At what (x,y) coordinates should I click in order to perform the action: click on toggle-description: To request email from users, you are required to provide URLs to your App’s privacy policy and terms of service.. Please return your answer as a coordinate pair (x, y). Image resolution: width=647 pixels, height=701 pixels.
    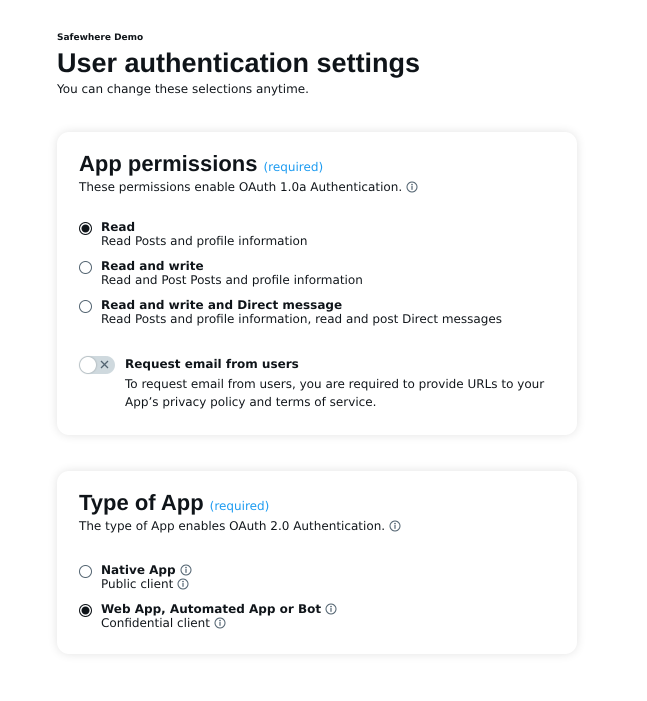
    Looking at the image, I should click on (335, 393).